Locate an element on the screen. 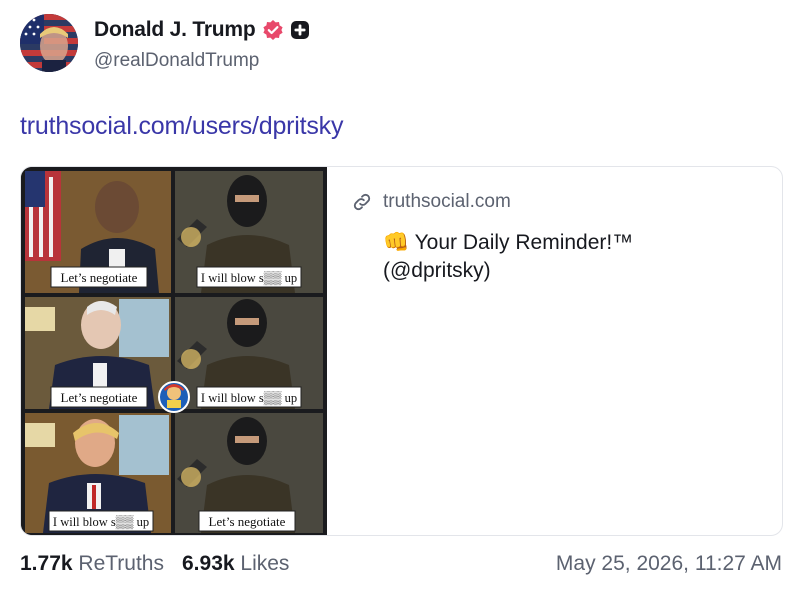 This screenshot has width=800, height=596. panel-caption-2: I will blow s▒▒ up is located at coordinates (249, 278).